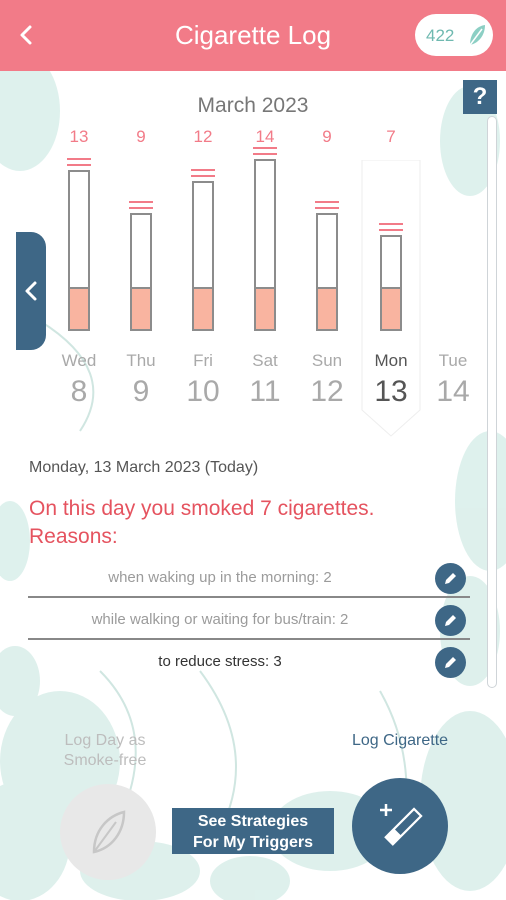 This screenshot has height=900, width=506. Describe the element at coordinates (453, 391) in the screenshot. I see `day-number: 14` at that location.